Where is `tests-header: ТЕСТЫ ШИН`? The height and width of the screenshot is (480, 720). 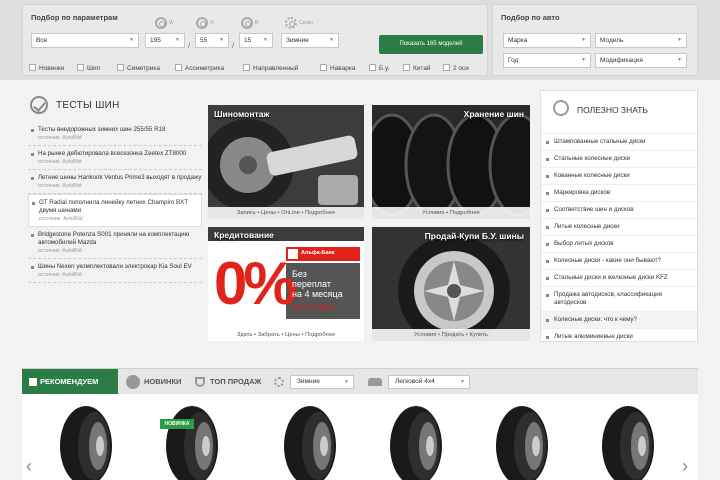
tests-header: ТЕСТЫ ШИН is located at coordinates (115, 107).